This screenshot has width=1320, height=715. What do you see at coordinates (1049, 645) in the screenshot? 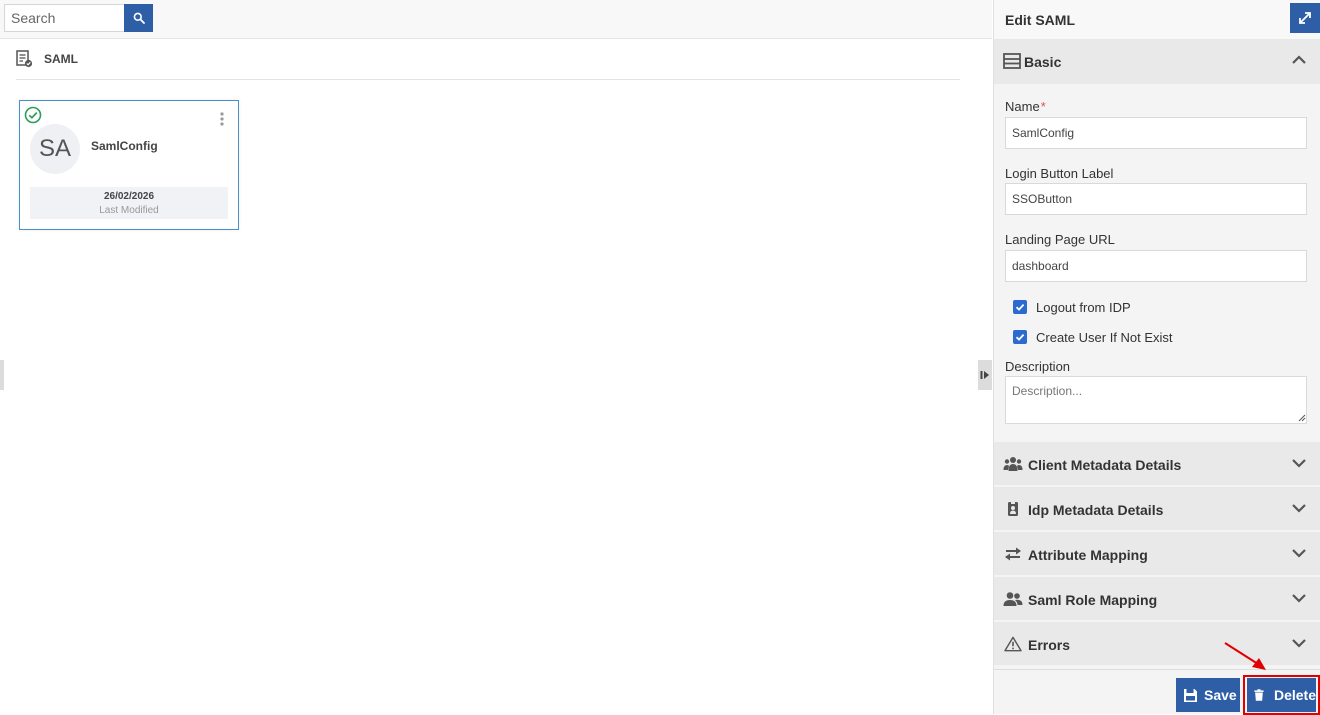
I see `accordion-errors-label: Errors` at bounding box center [1049, 645].